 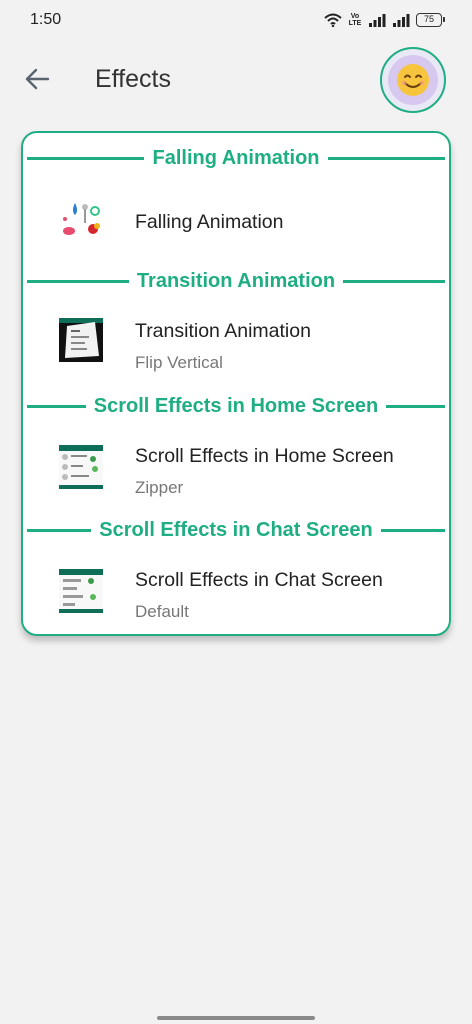 I want to click on battery-icon: 75, so click(x=430, y=20).